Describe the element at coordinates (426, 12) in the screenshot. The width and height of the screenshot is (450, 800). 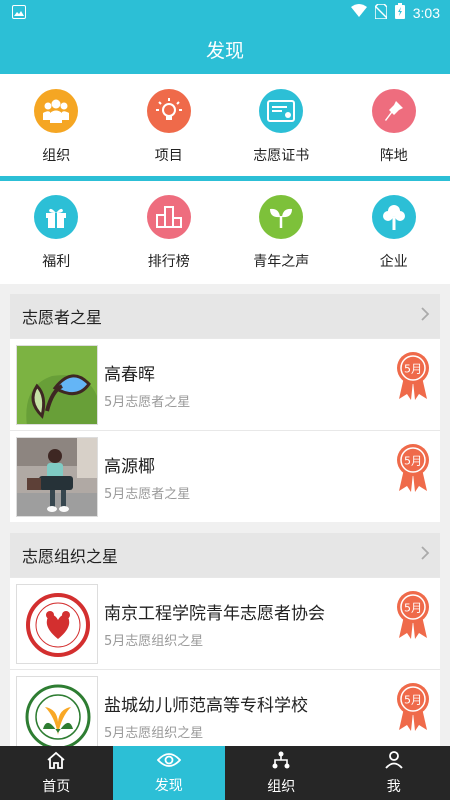
I see `status-time: 3:03` at that location.